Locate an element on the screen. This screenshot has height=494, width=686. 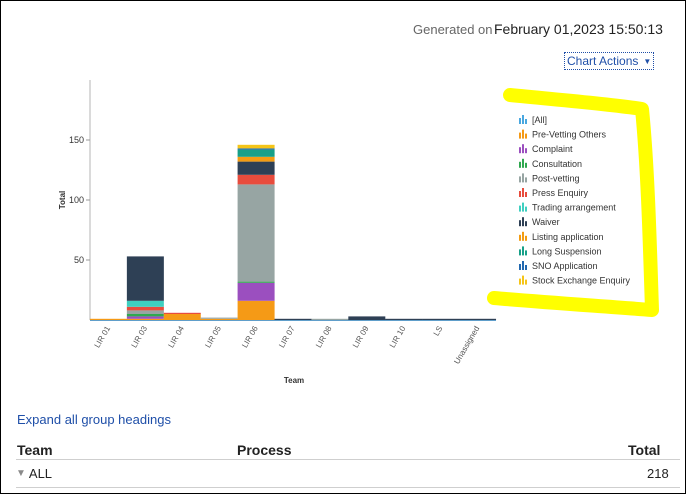
legend-label: Waiver is located at coordinates (546, 222).